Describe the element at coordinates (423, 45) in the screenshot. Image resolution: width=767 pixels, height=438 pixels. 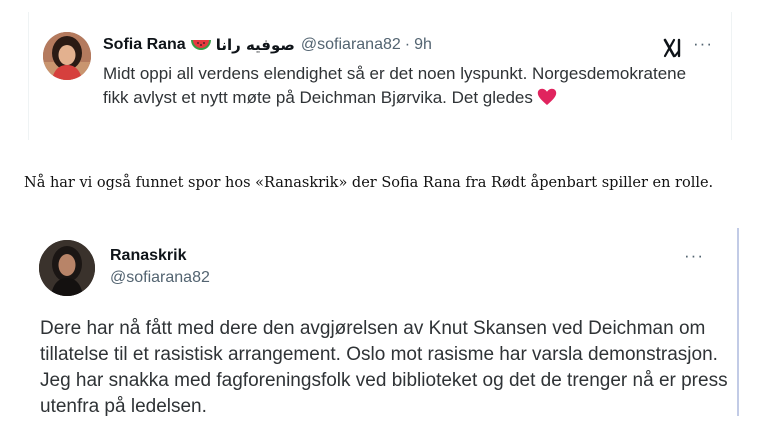
I see `timestamp: 9h` at that location.